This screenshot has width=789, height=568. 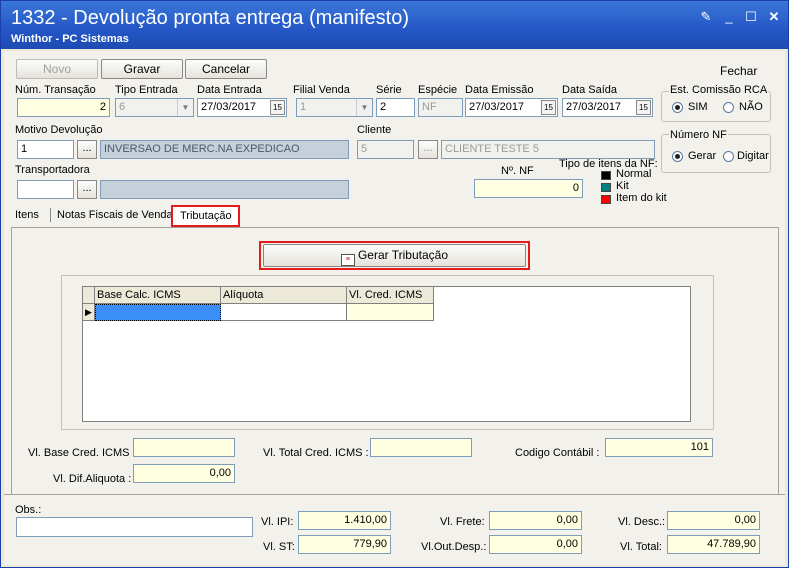 What do you see at coordinates (590, 90) in the screenshot?
I see `data-saida-label: Data Saída` at bounding box center [590, 90].